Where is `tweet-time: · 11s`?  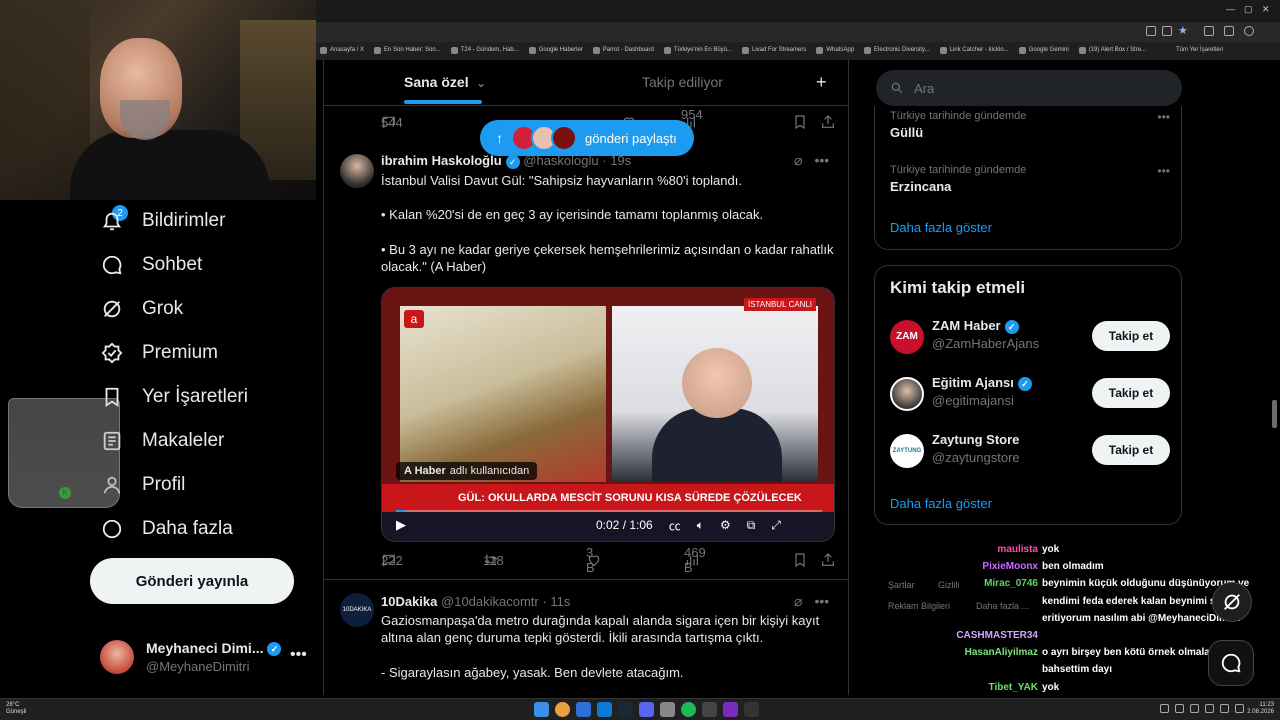
tweet-time: · 11s is located at coordinates (556, 601).